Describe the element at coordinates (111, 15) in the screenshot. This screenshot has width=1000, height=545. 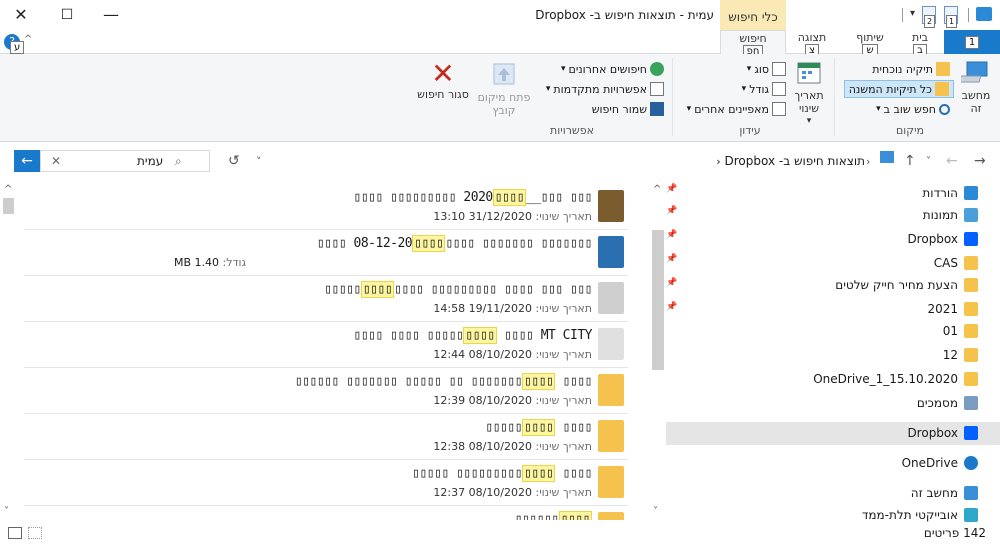
I see `minimize-button: —` at that location.